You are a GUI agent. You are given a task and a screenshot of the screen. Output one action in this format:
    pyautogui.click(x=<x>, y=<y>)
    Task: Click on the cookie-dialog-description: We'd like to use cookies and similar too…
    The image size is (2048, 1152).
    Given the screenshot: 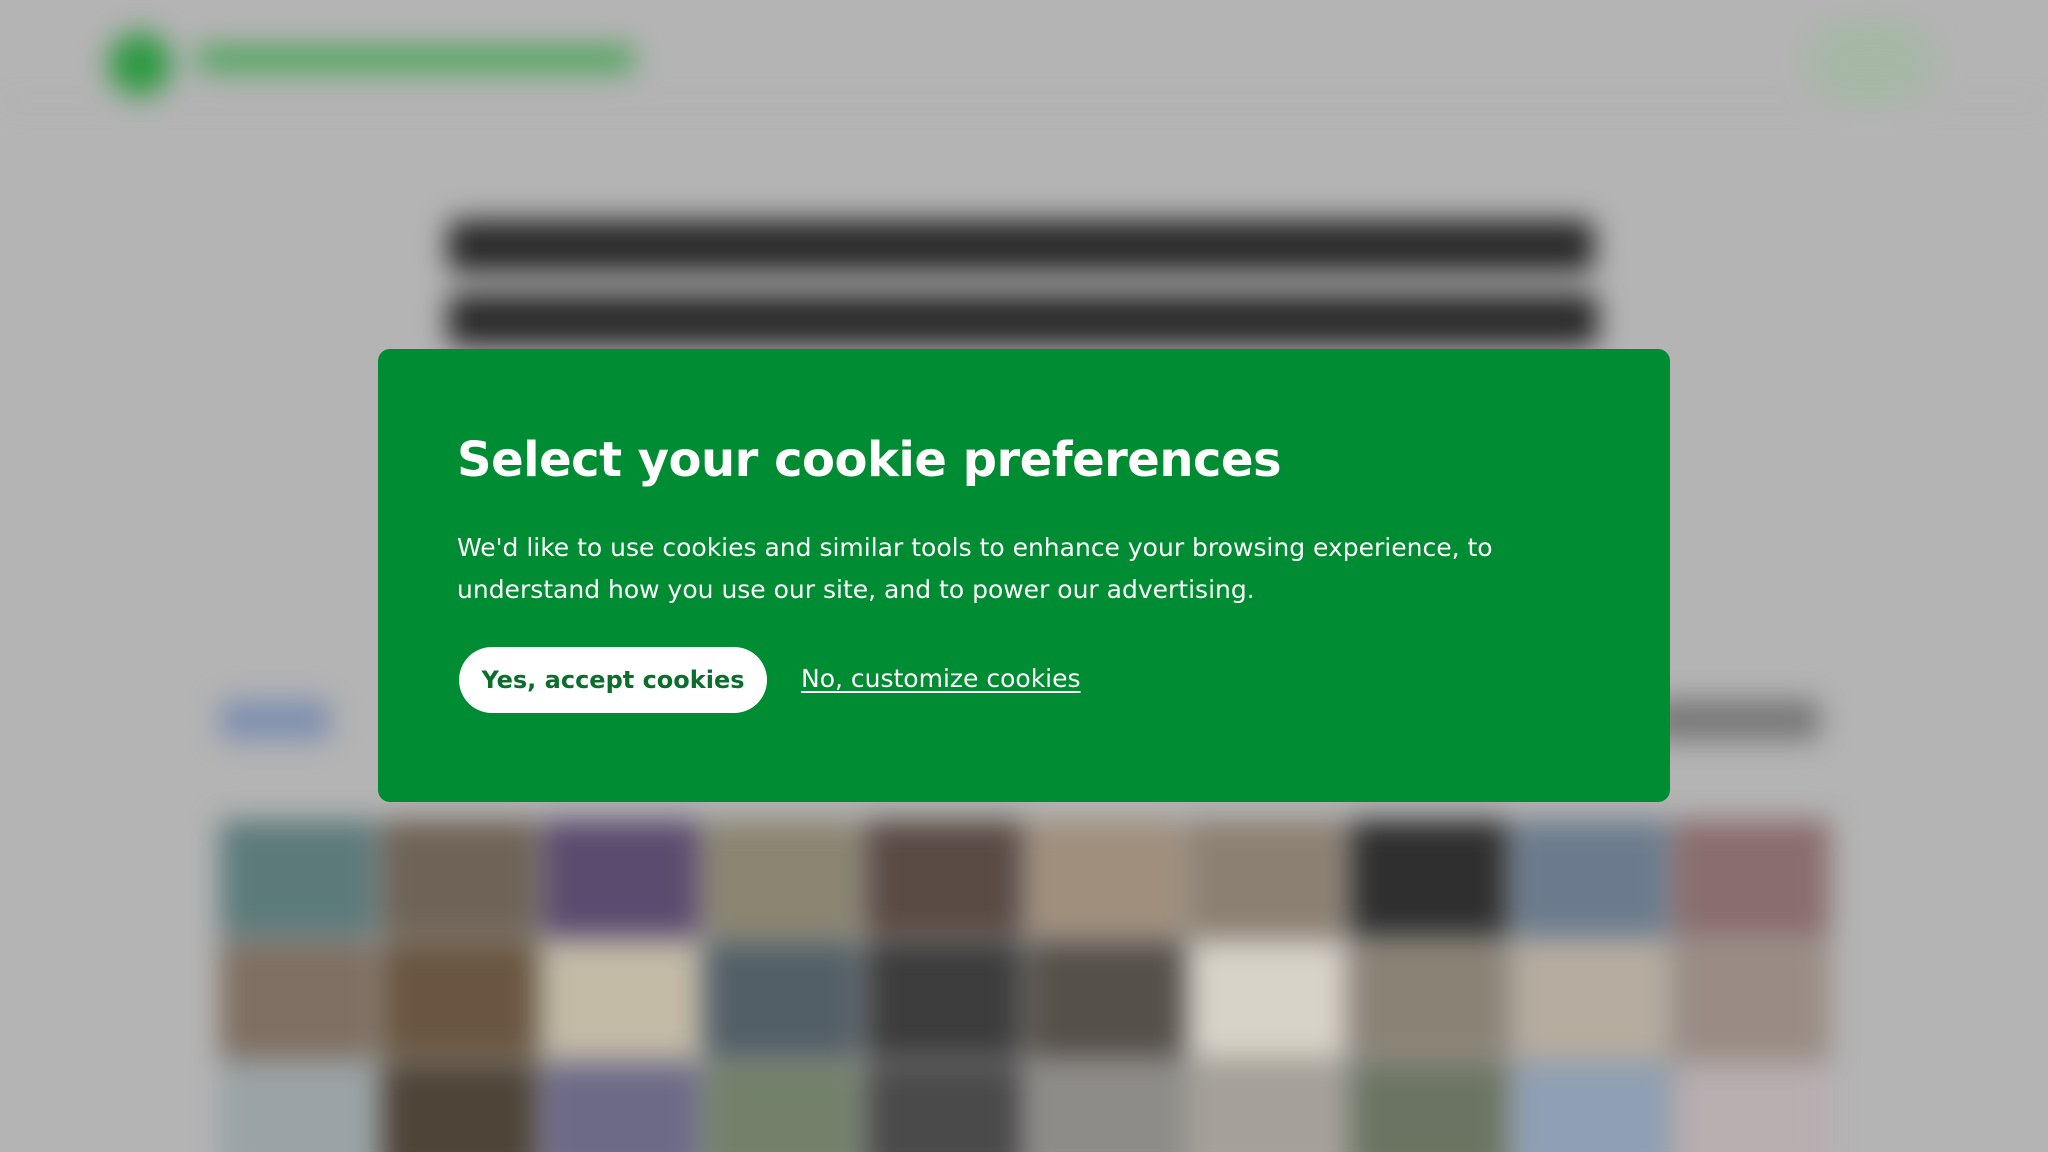 What is the action you would take?
    pyautogui.click(x=975, y=568)
    